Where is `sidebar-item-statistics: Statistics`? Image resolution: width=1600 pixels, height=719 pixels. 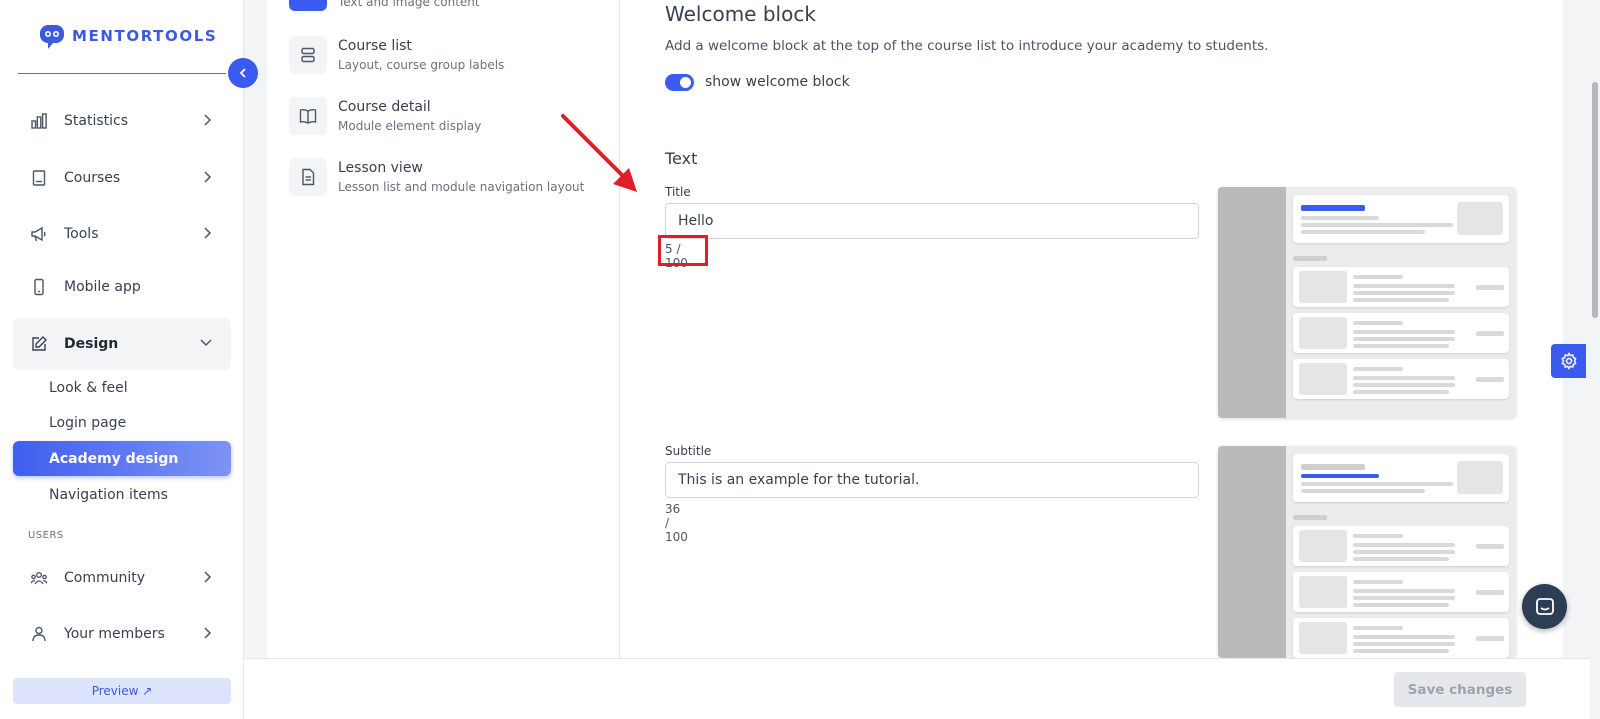 sidebar-item-statistics: Statistics is located at coordinates (122, 121).